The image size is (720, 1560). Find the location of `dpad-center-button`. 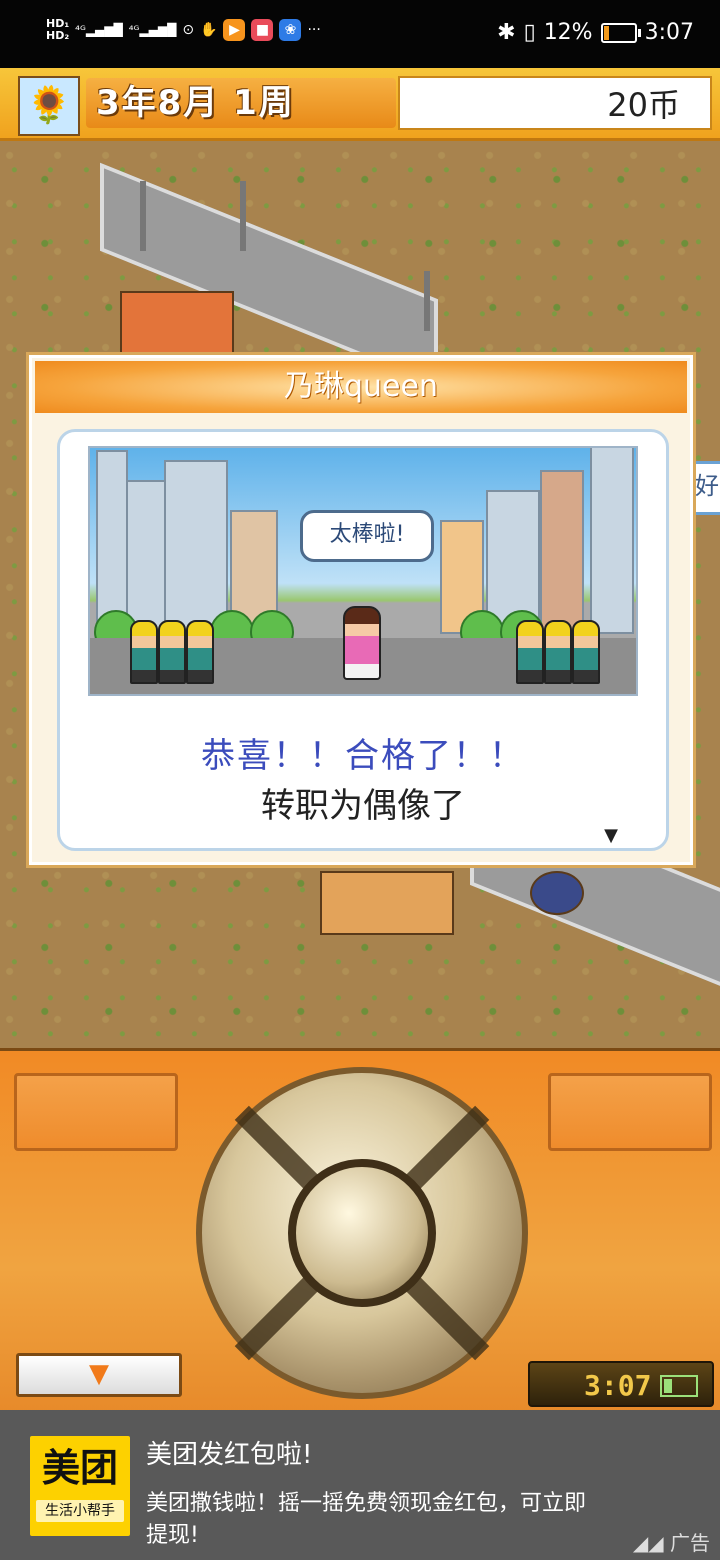

dpad-center-button is located at coordinates (362, 1233).